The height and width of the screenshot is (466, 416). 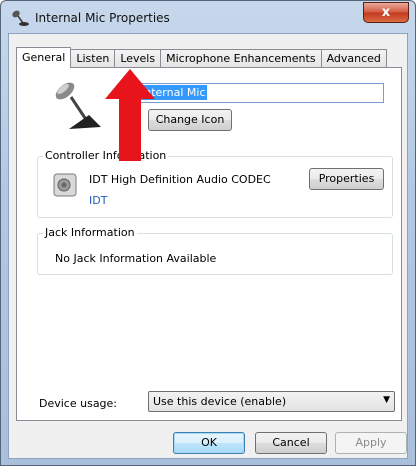 I want to click on tab-general: General, so click(x=44, y=57).